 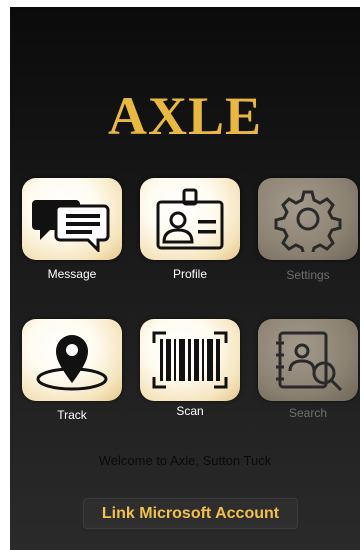 I want to click on barcode-icon, so click(x=190, y=360).